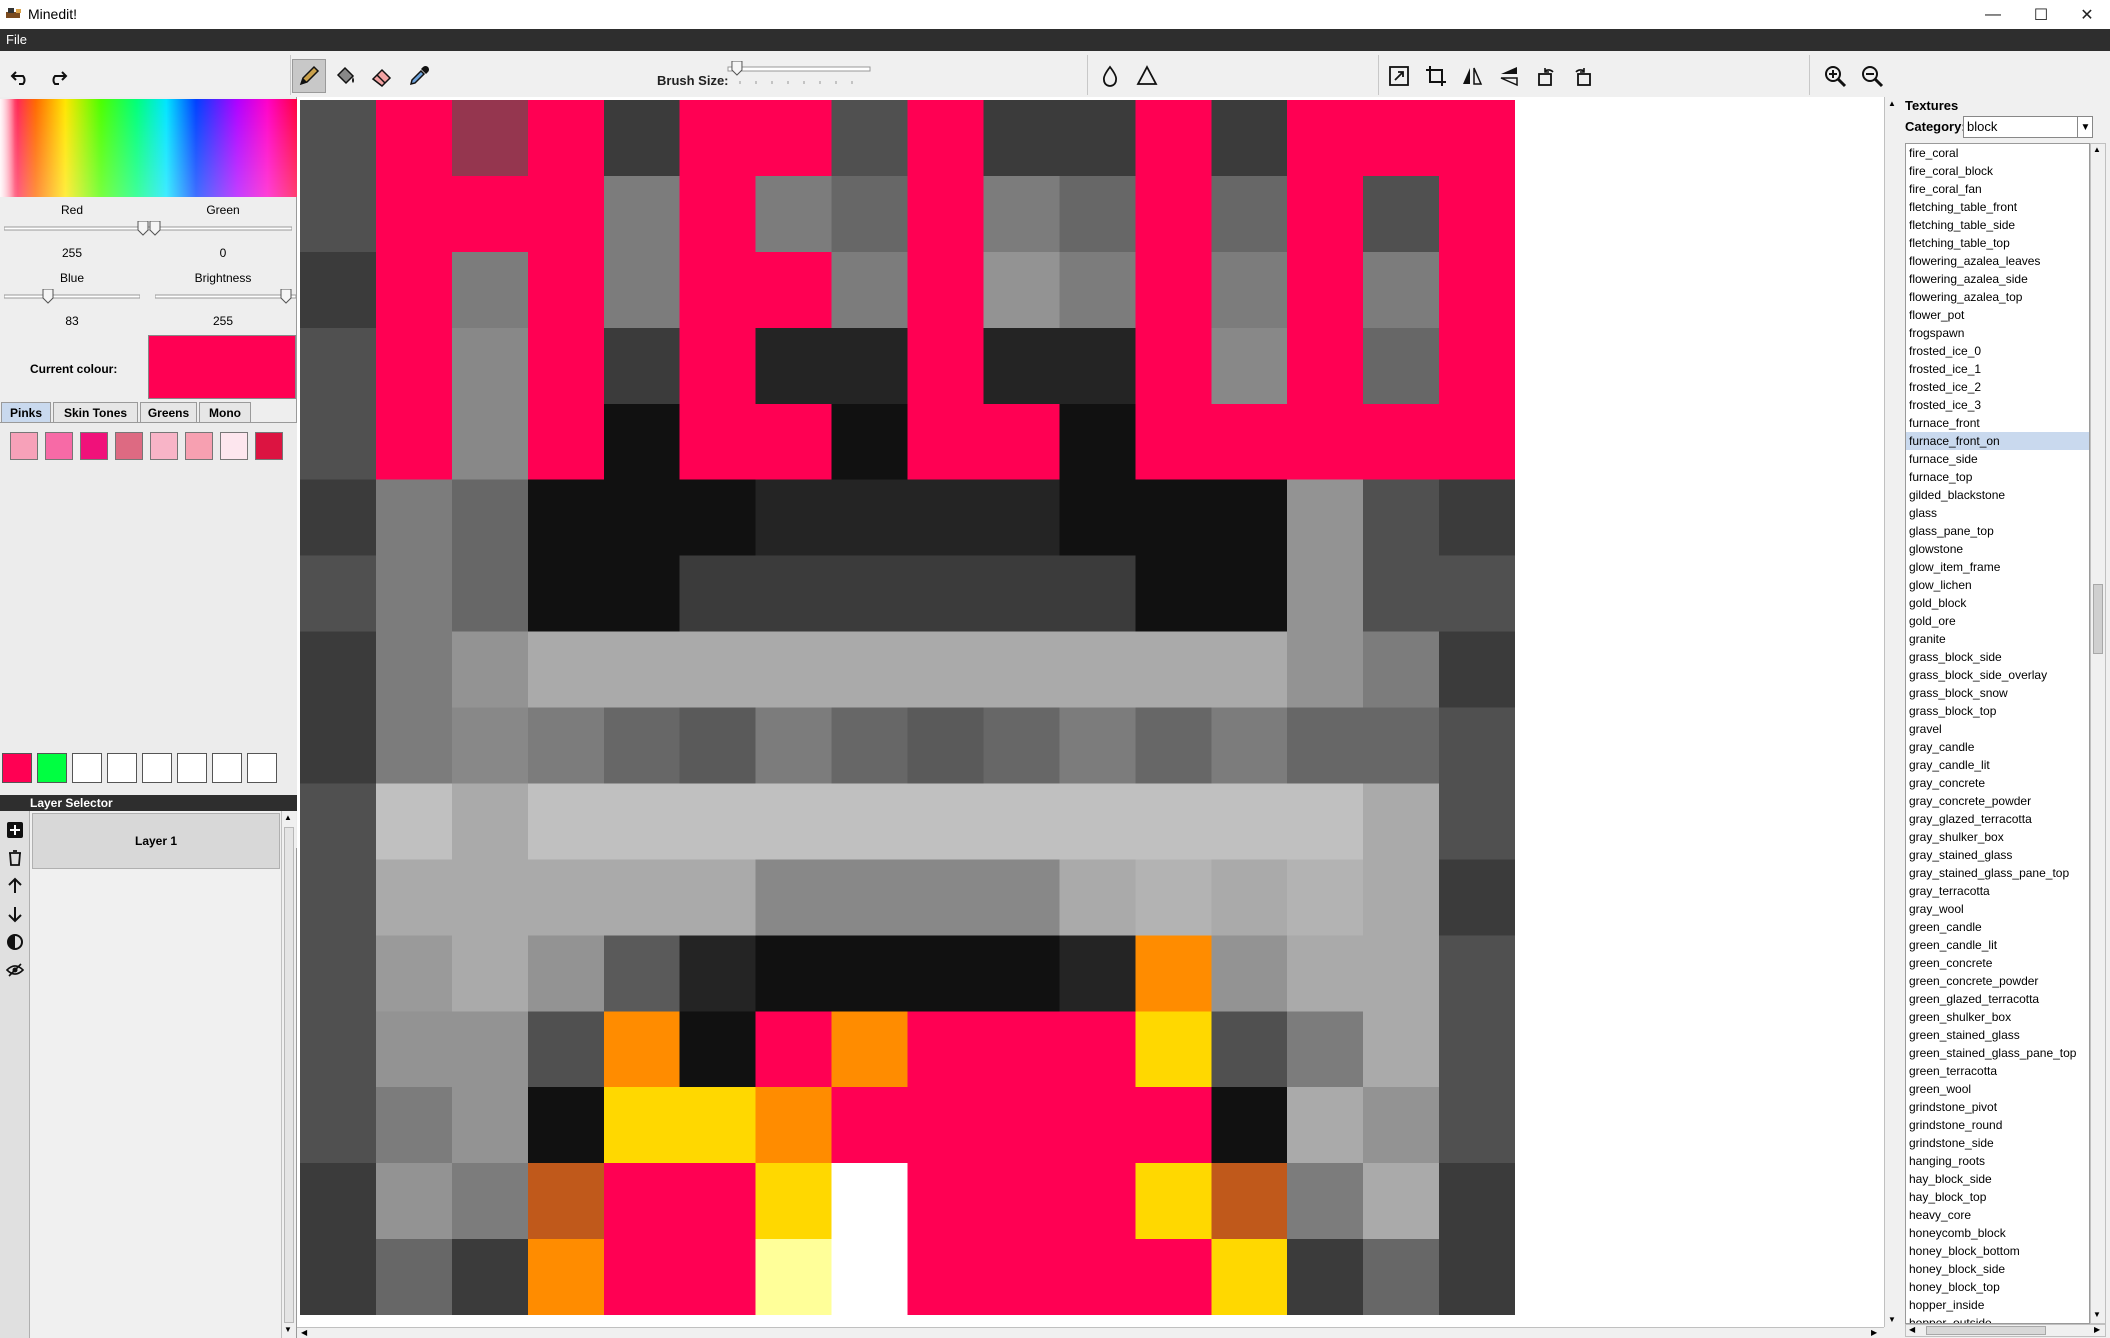 This screenshot has width=2110, height=1338. Describe the element at coordinates (1997, 279) in the screenshot. I see `texture-list-item: flowering_azalea_side` at that location.